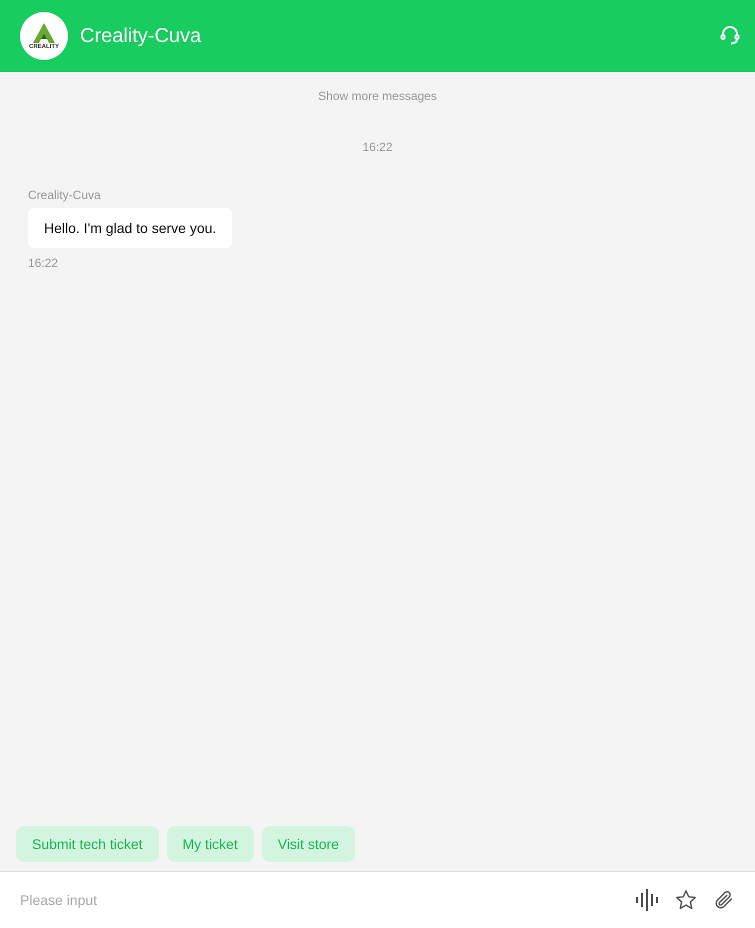  What do you see at coordinates (647, 900) in the screenshot?
I see `voice-wave-icon` at bounding box center [647, 900].